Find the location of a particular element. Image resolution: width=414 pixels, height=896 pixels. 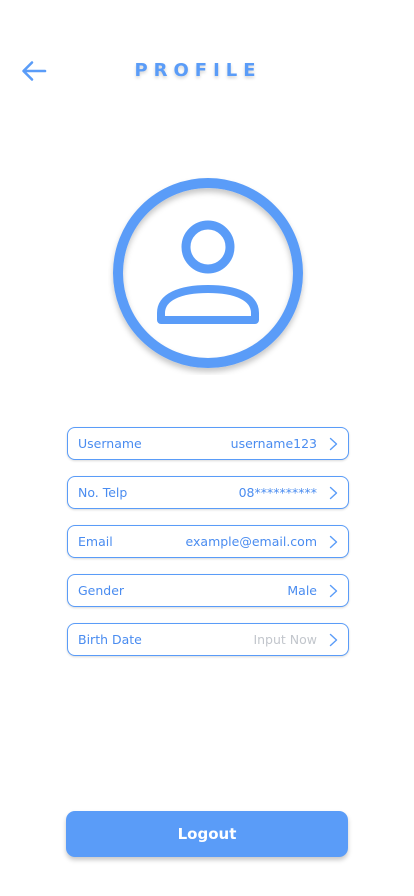

field-birth-date: Birth Date Input Now is located at coordinates (208, 639).